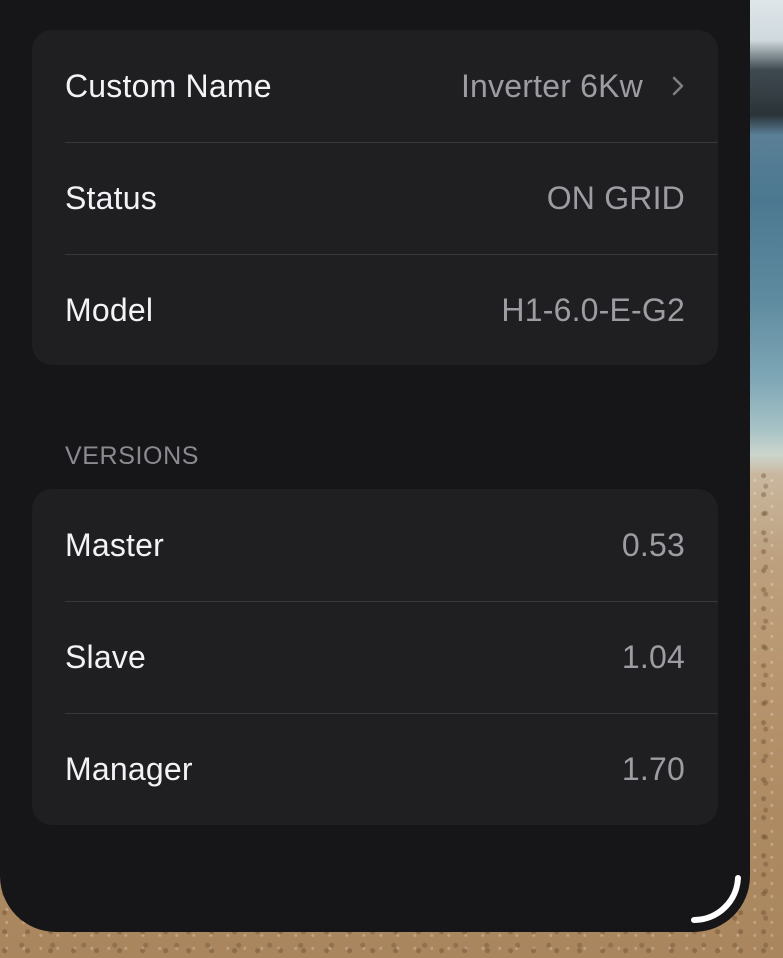  I want to click on custom-name-row: Custom Name Inverter 6Kw, so click(375, 86).